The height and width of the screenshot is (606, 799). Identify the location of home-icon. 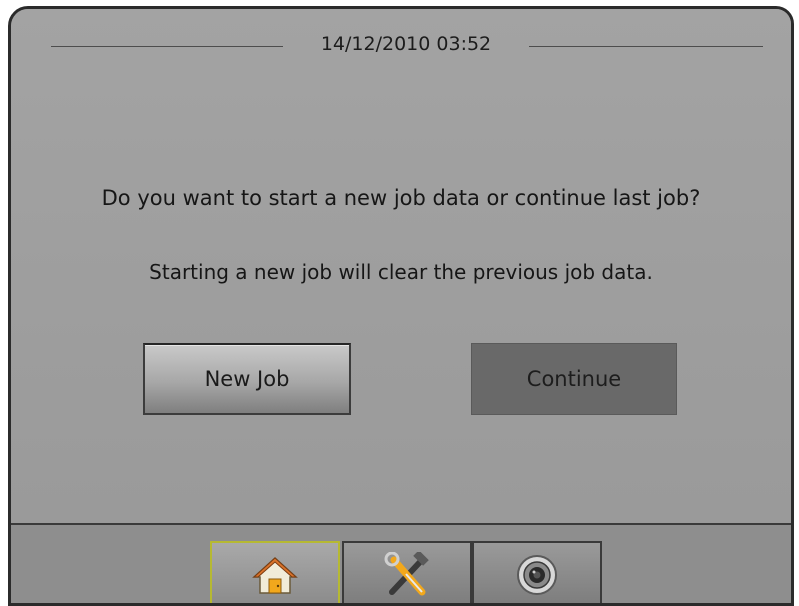
(275, 575).